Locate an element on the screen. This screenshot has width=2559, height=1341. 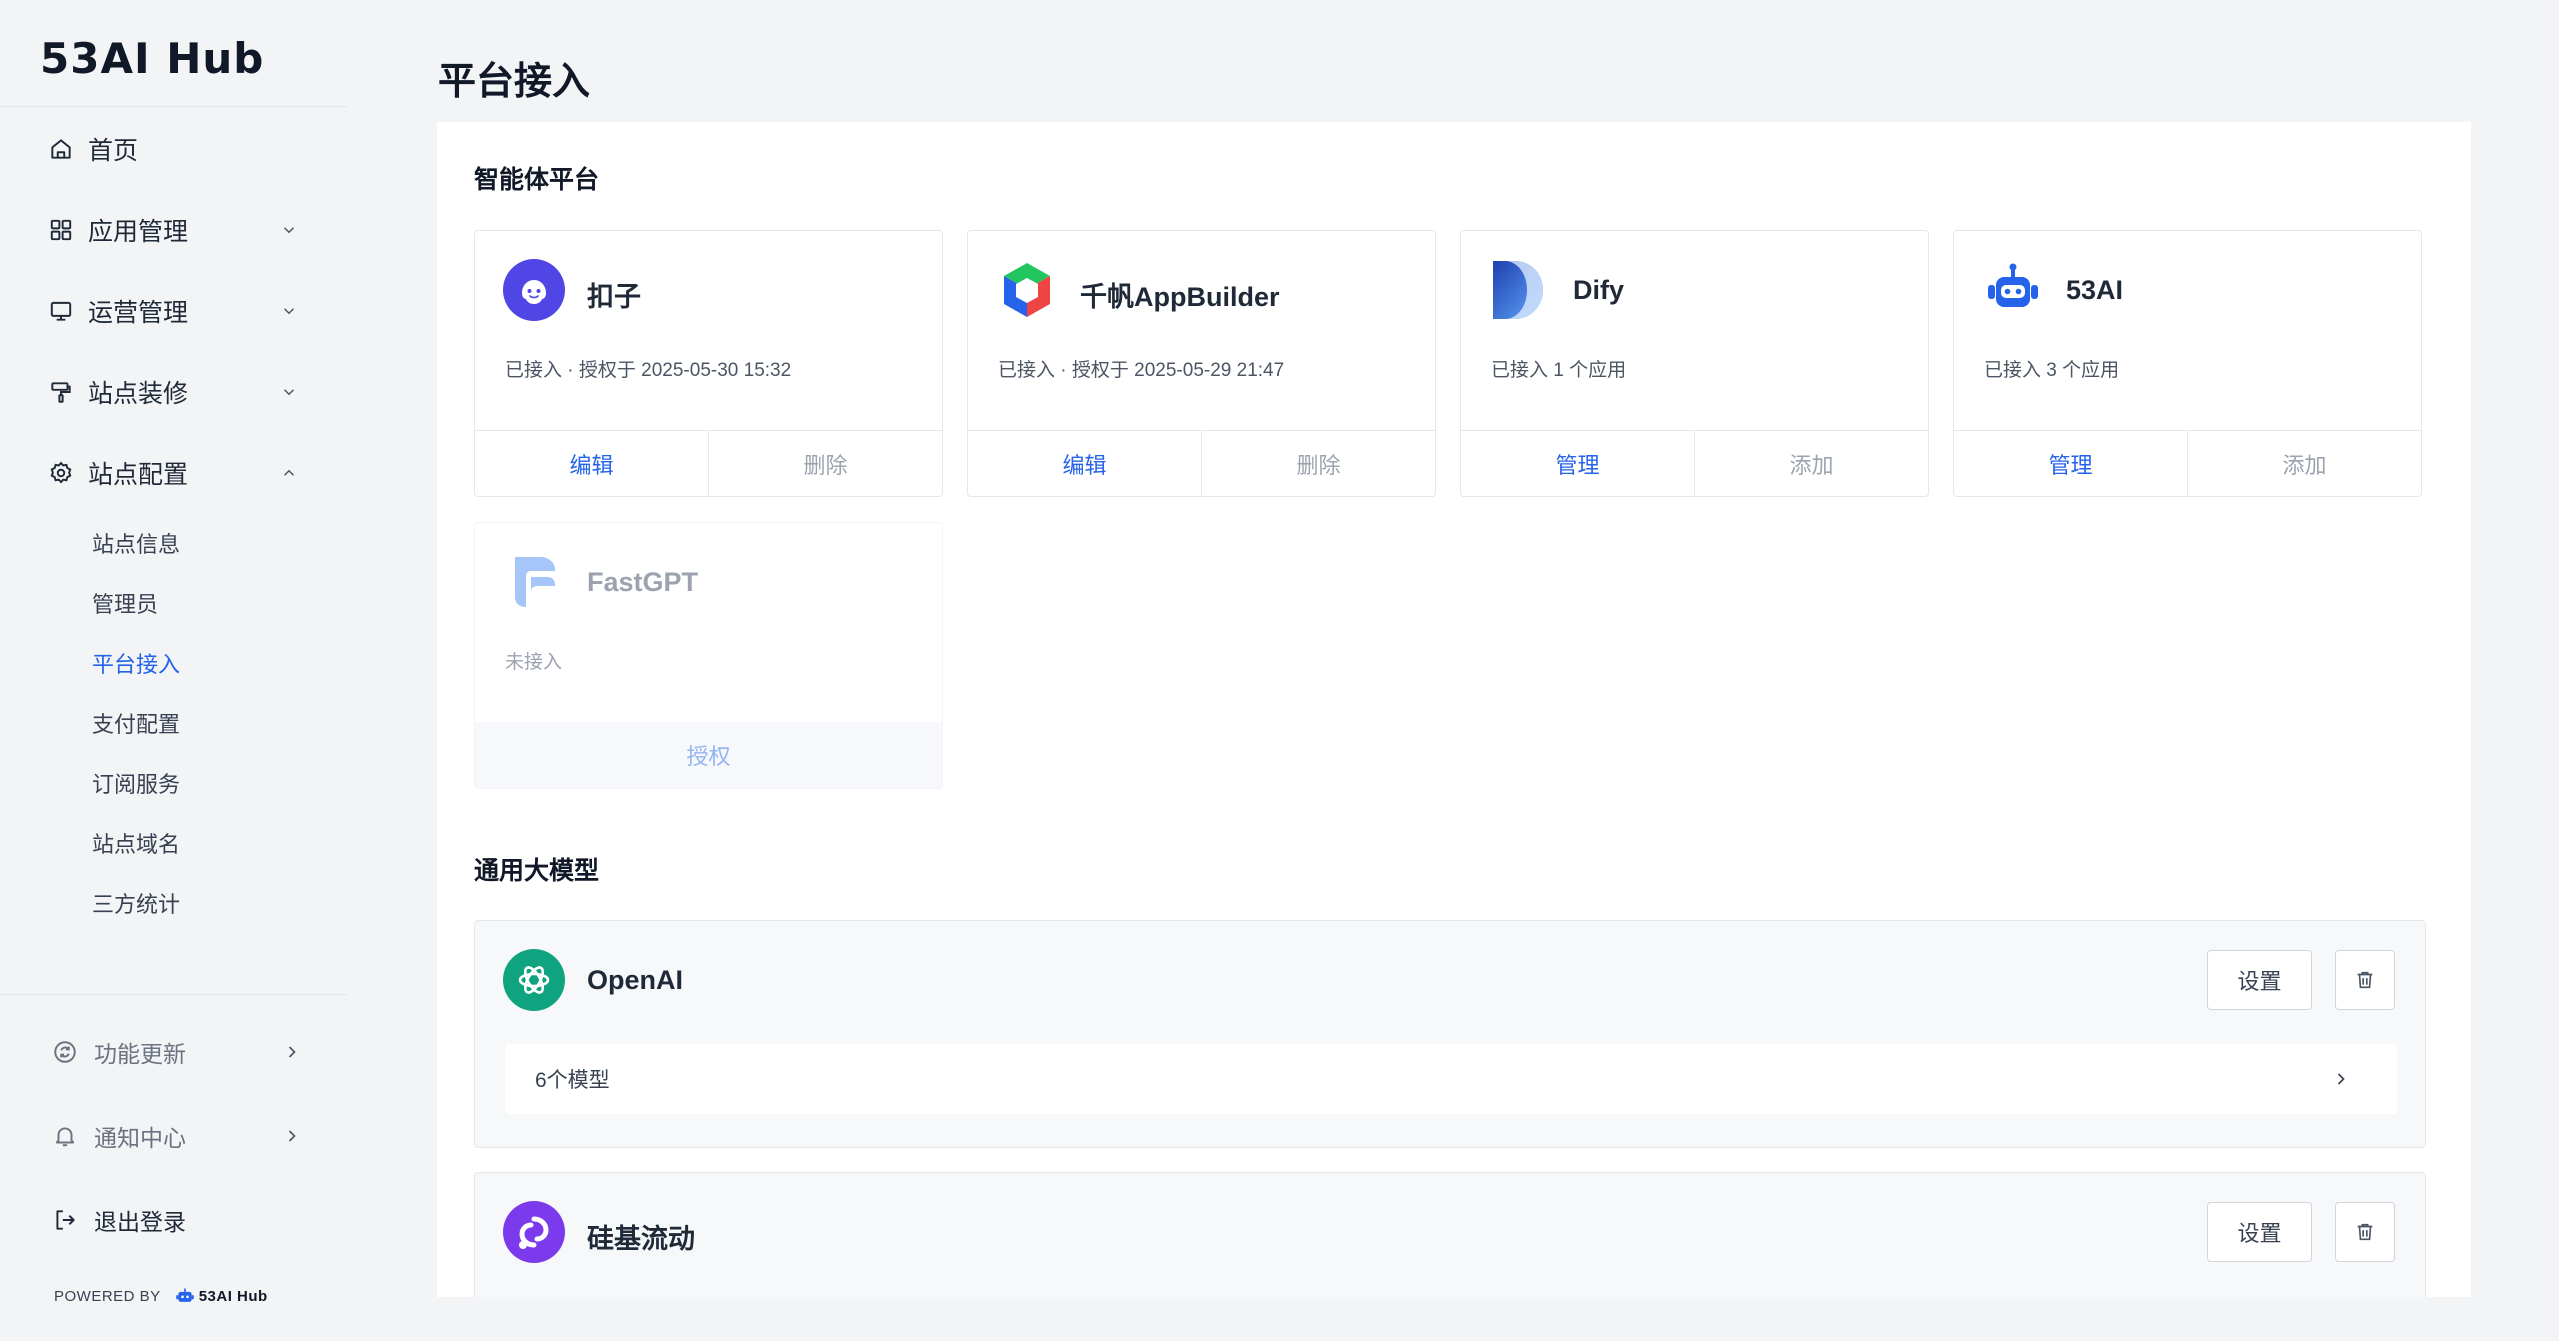
sidebar-subitem-admins: 管理员 is located at coordinates (125, 603).